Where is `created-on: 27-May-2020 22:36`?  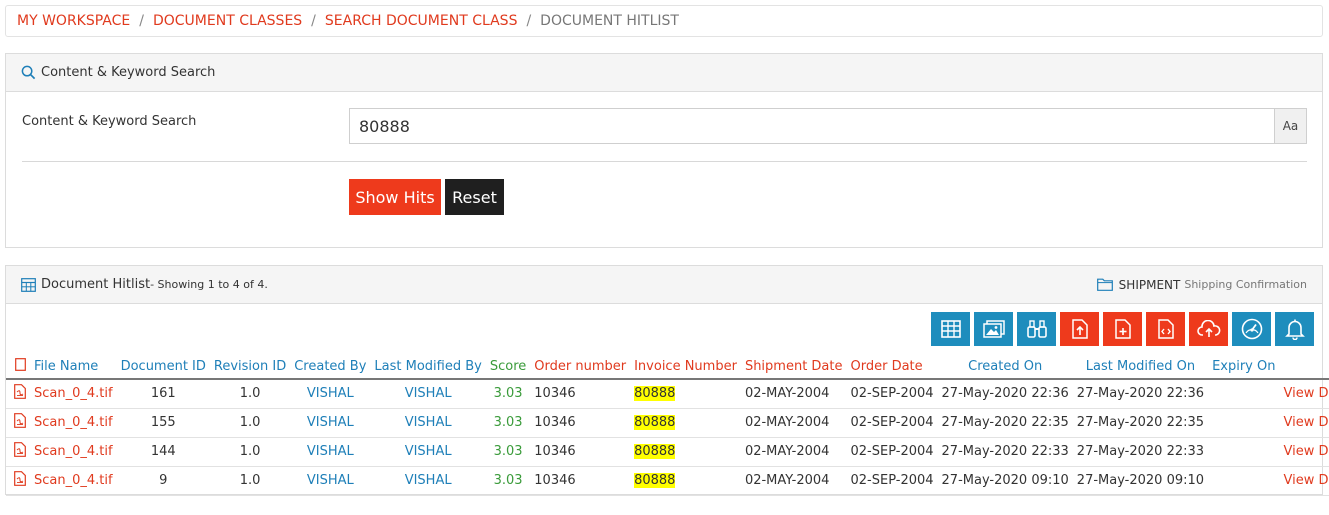 created-on: 27-May-2020 22:36 is located at coordinates (1005, 394).